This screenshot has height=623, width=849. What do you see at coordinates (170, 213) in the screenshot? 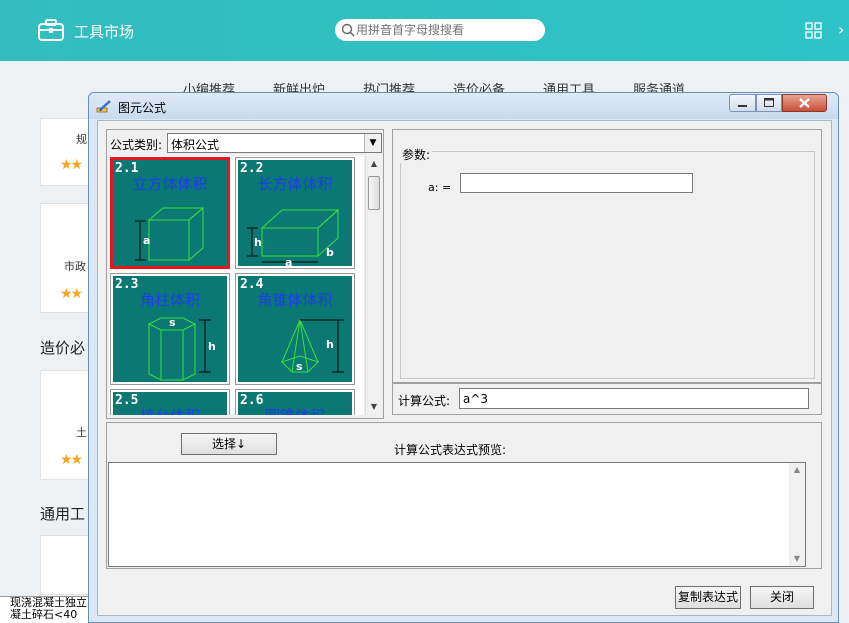
I see `formula-thumb-cube: a 2.1 立方体体积` at bounding box center [170, 213].